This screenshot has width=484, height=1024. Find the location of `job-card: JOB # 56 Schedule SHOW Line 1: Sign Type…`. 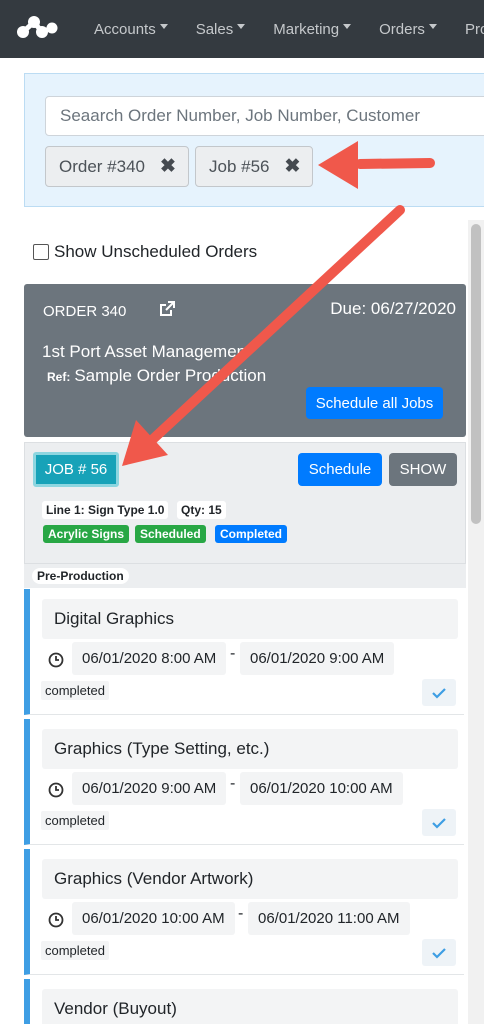

job-card: JOB # 56 Schedule SHOW Line 1: Sign Type… is located at coordinates (245, 503).